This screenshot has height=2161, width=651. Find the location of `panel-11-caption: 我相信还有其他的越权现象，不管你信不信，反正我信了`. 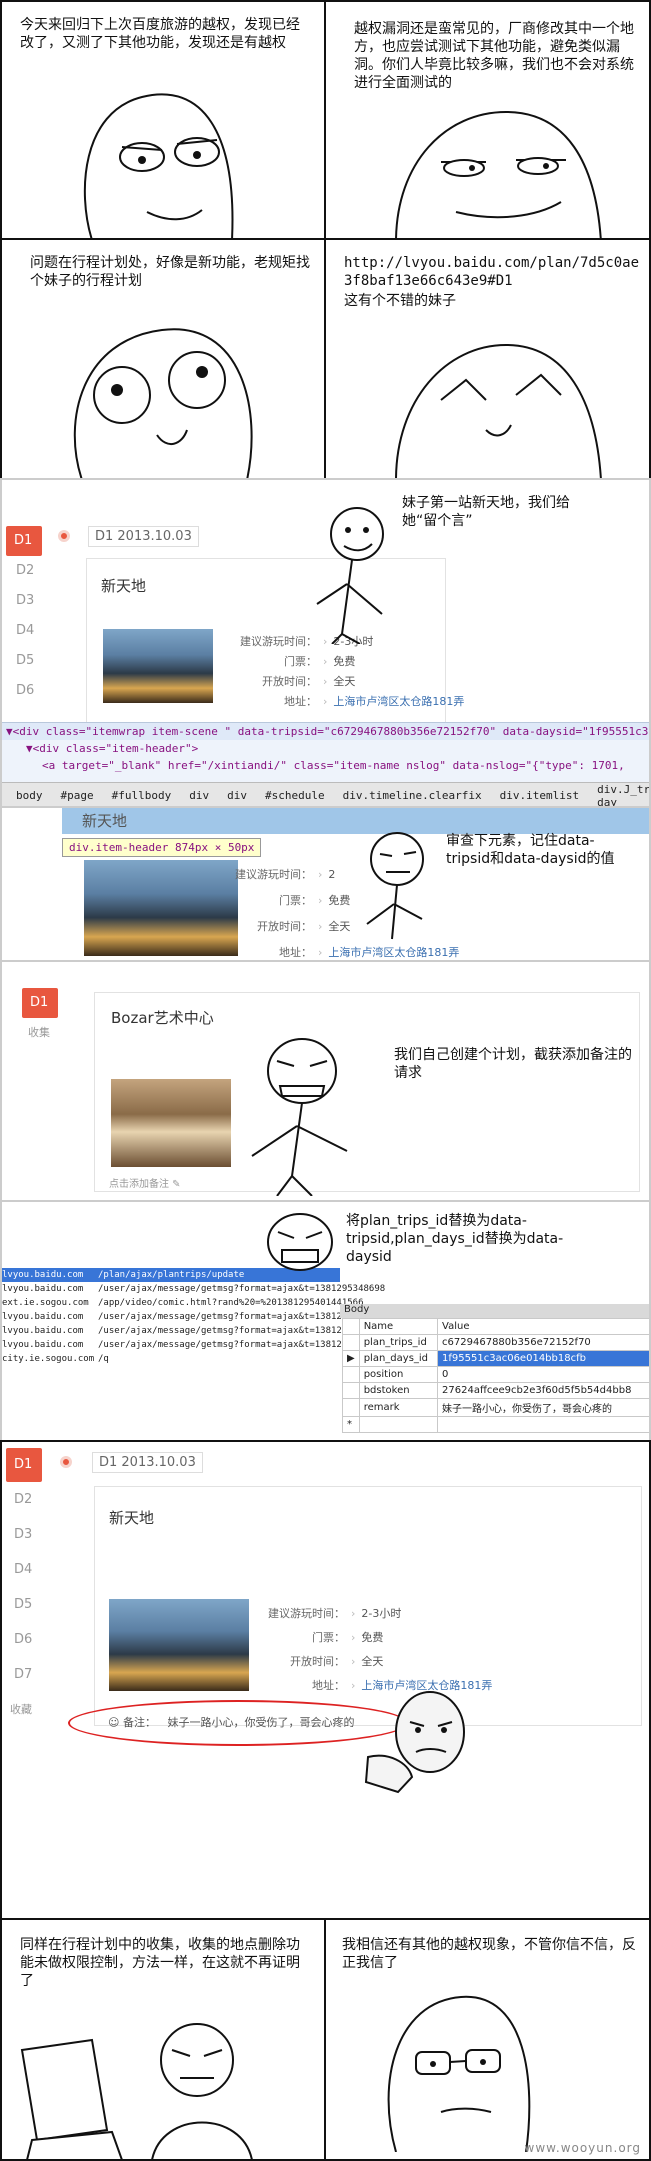

panel-11-caption: 我相信还有其他的越权现象，不管你信不信，反正我信了 is located at coordinates (489, 1954).